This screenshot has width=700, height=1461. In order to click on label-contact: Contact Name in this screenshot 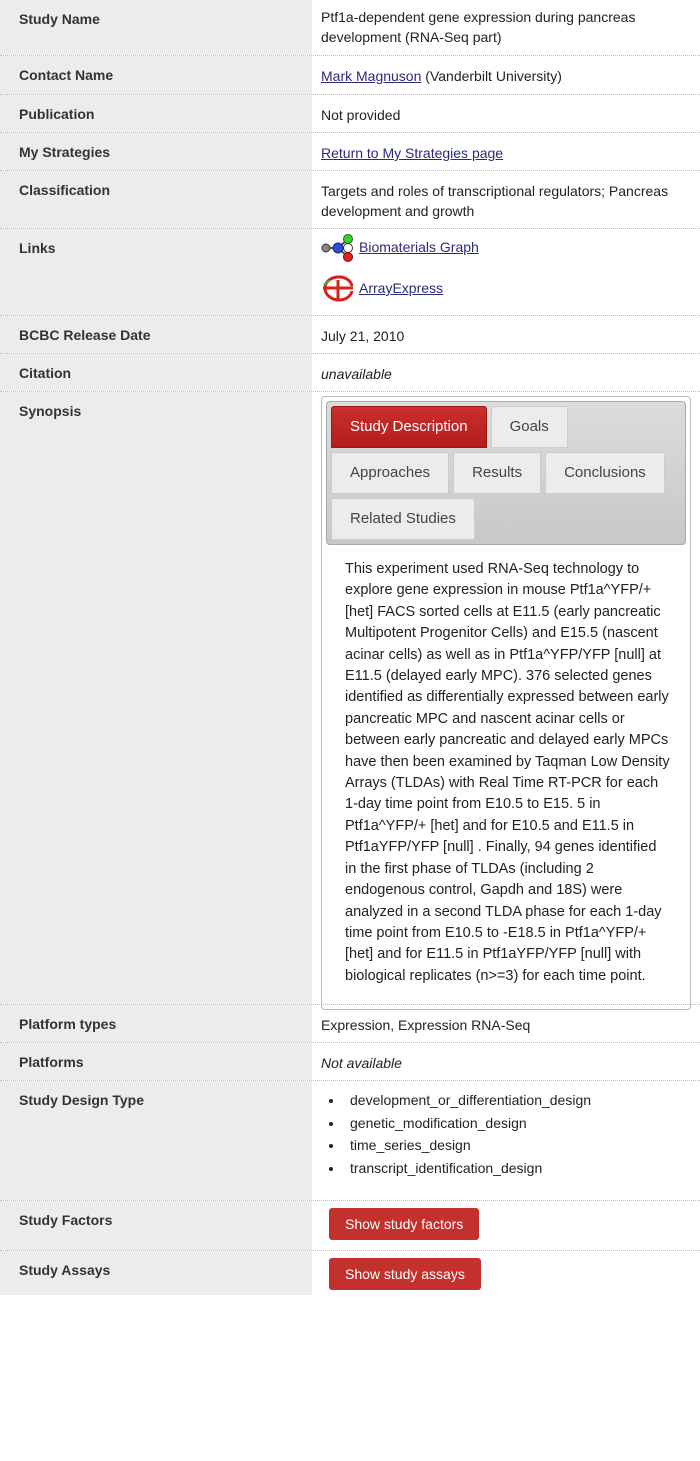, I will do `click(156, 75)`.